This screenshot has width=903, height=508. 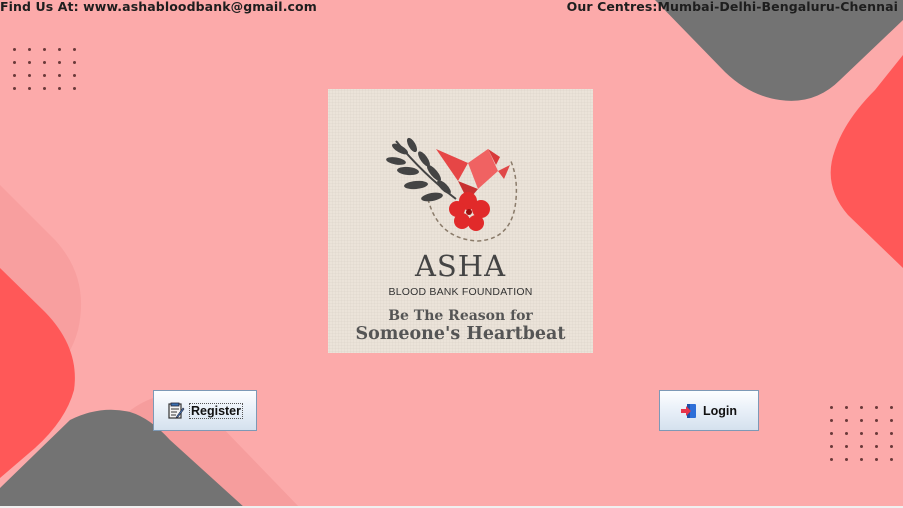 I want to click on login-icon, so click(x=688, y=410).